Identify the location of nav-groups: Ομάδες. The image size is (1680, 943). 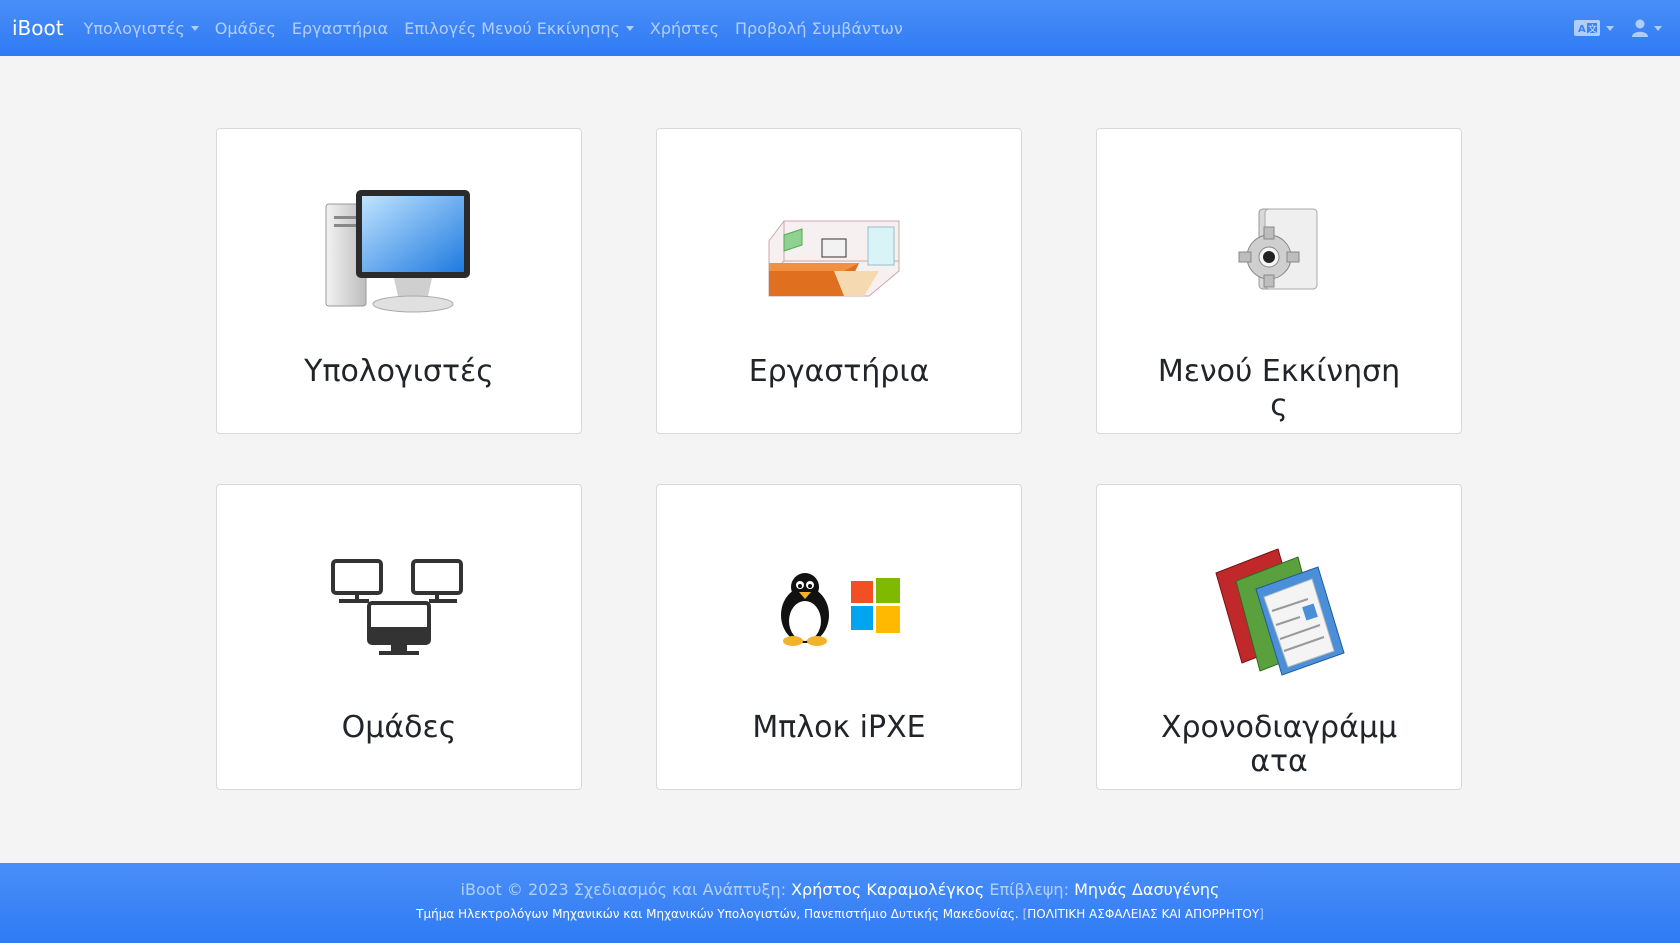
(245, 28).